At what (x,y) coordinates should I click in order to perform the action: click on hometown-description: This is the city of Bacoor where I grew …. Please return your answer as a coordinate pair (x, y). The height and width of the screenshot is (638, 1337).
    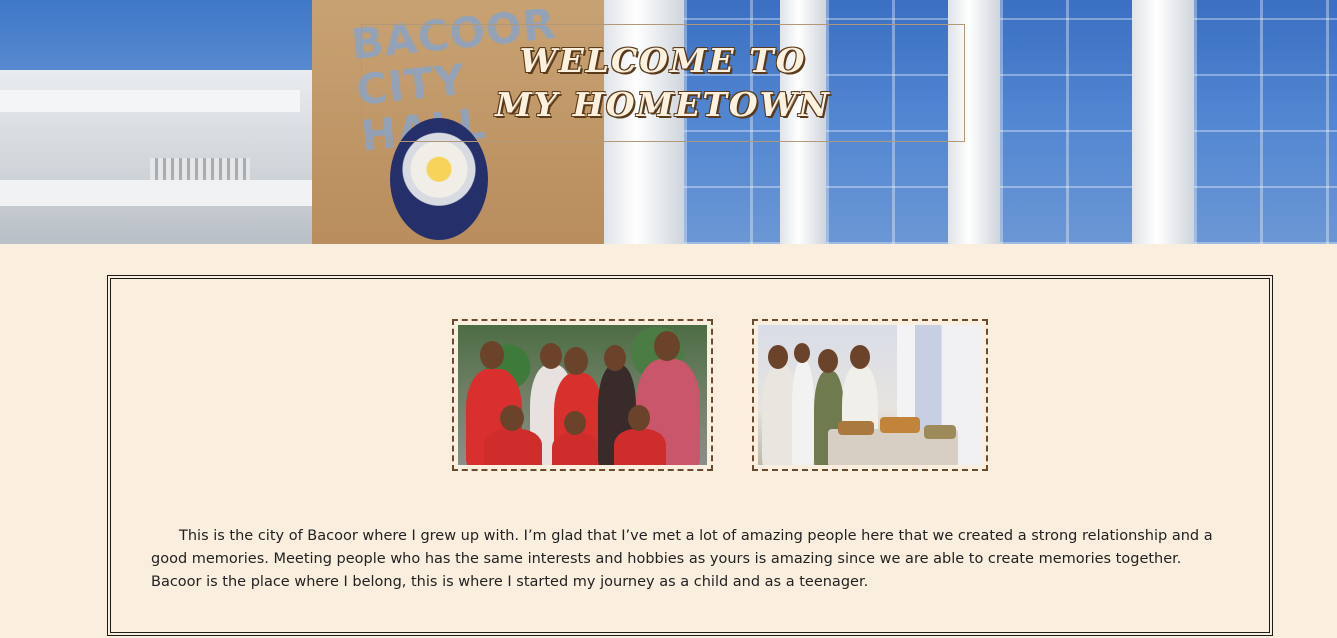
    Looking at the image, I should click on (682, 559).